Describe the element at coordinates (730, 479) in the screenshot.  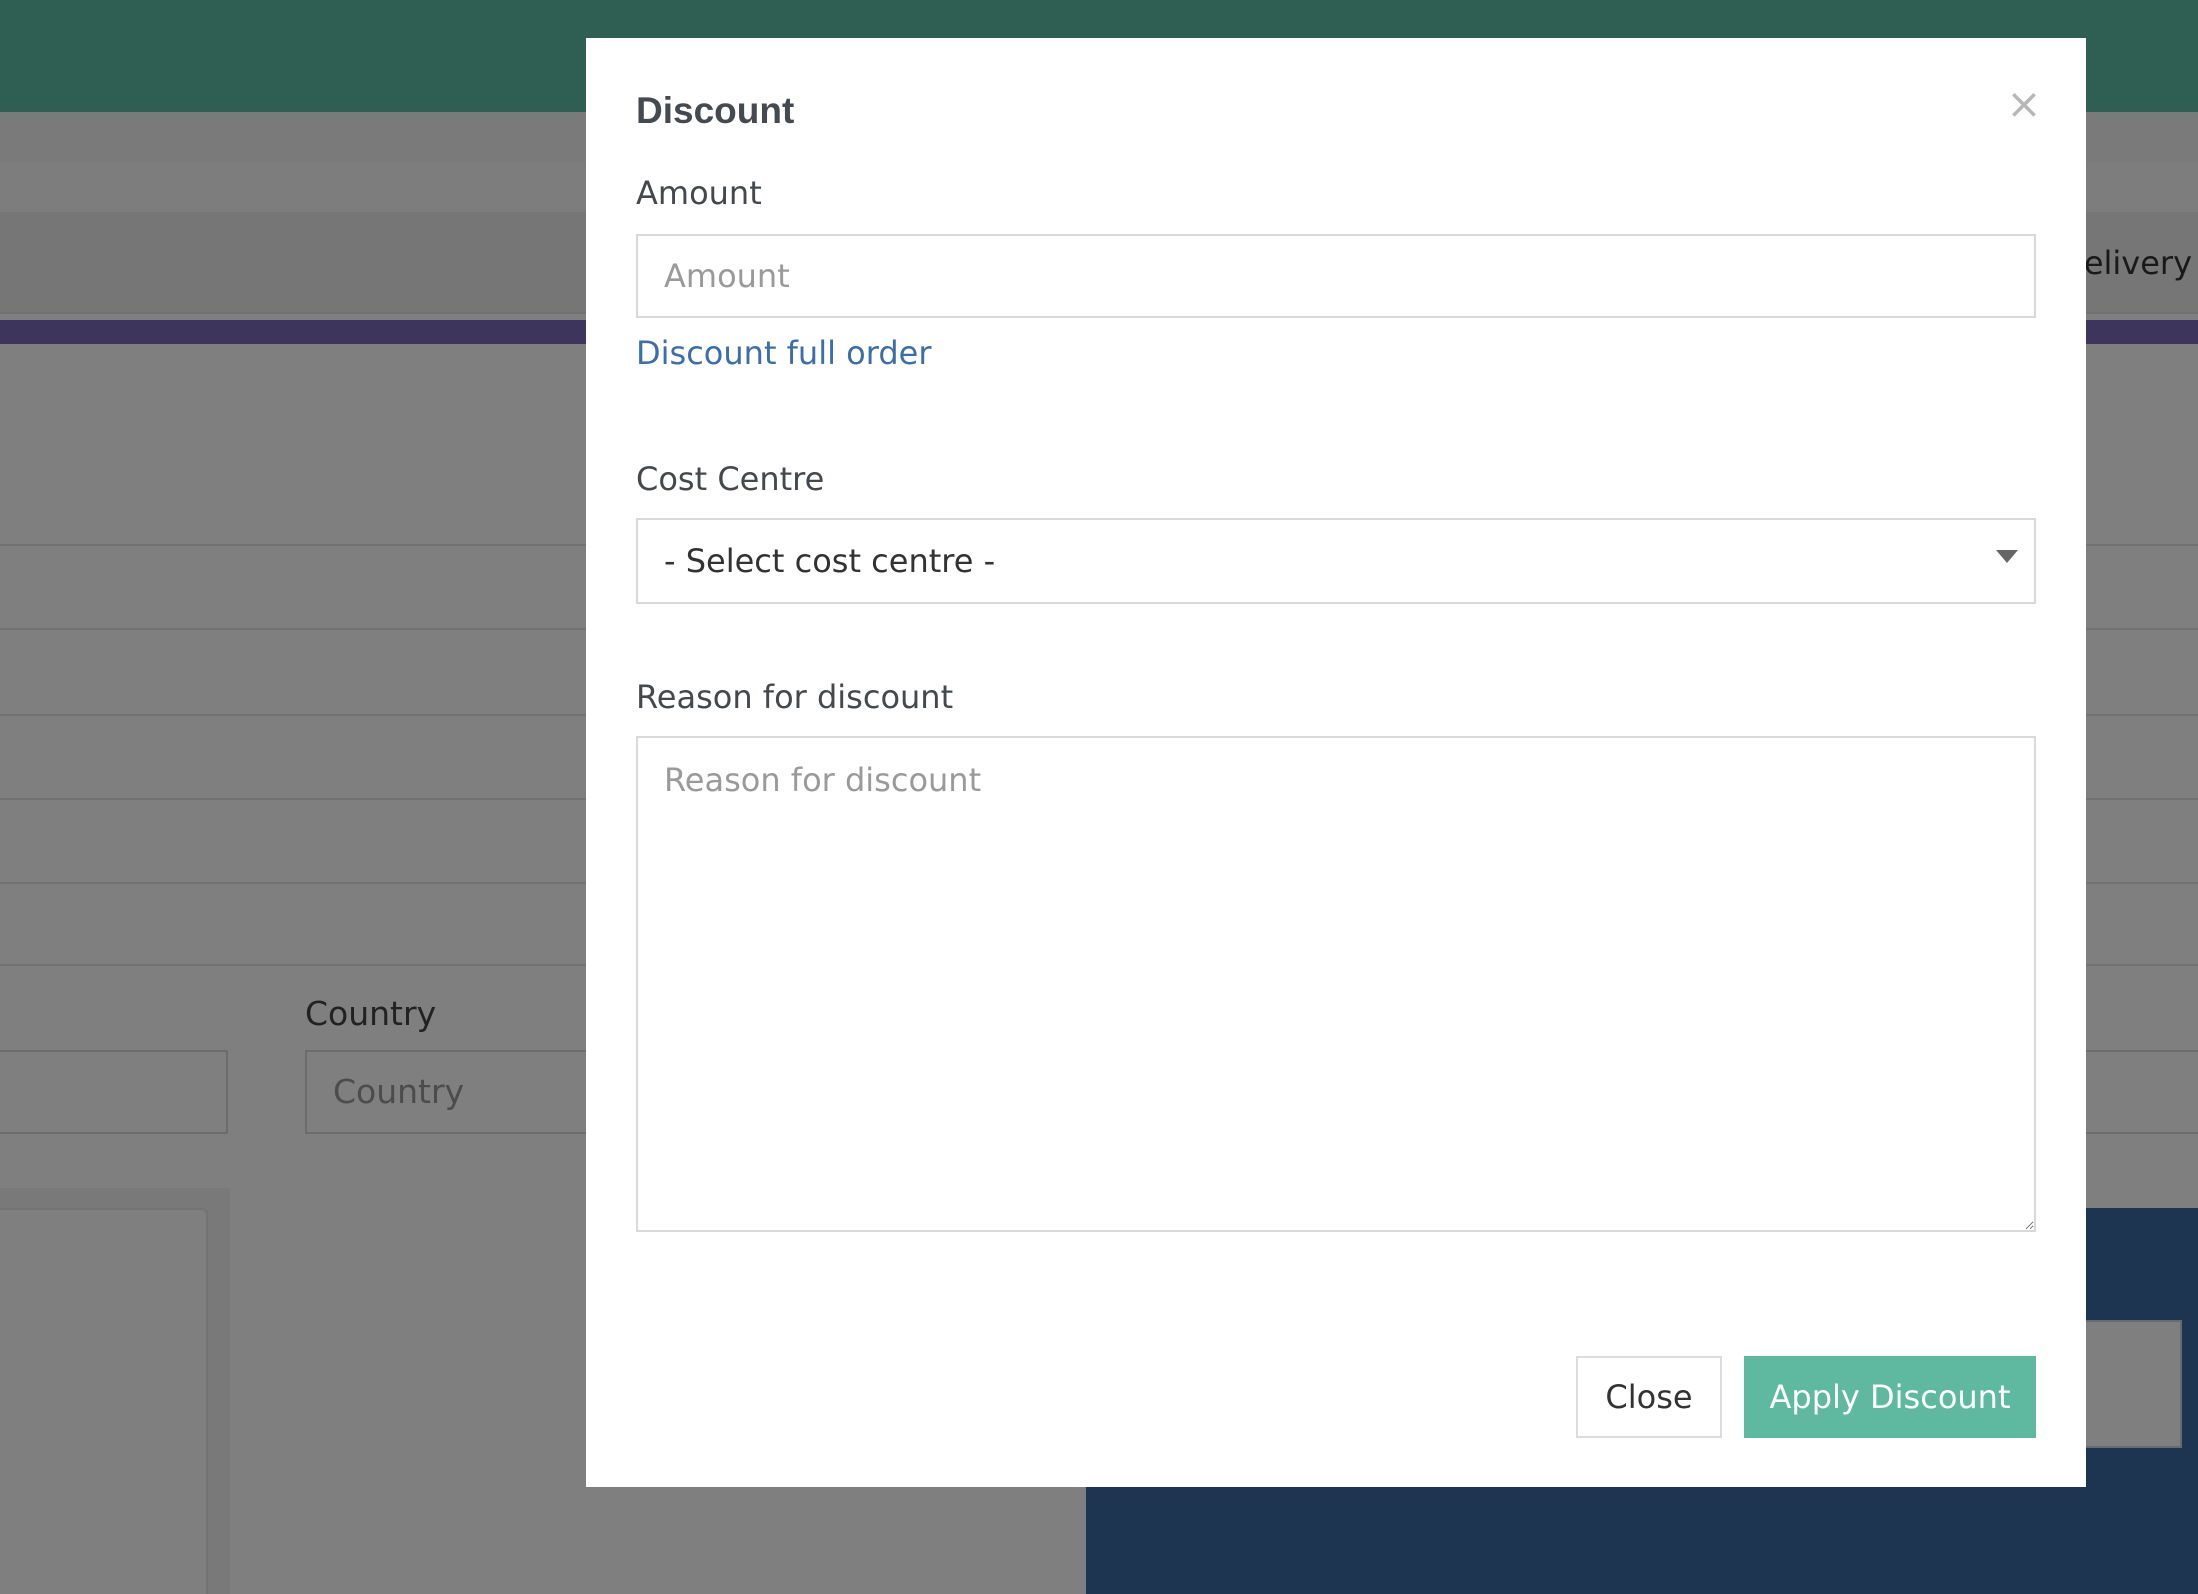
I see `cost-centre-label: Cost Centre` at that location.